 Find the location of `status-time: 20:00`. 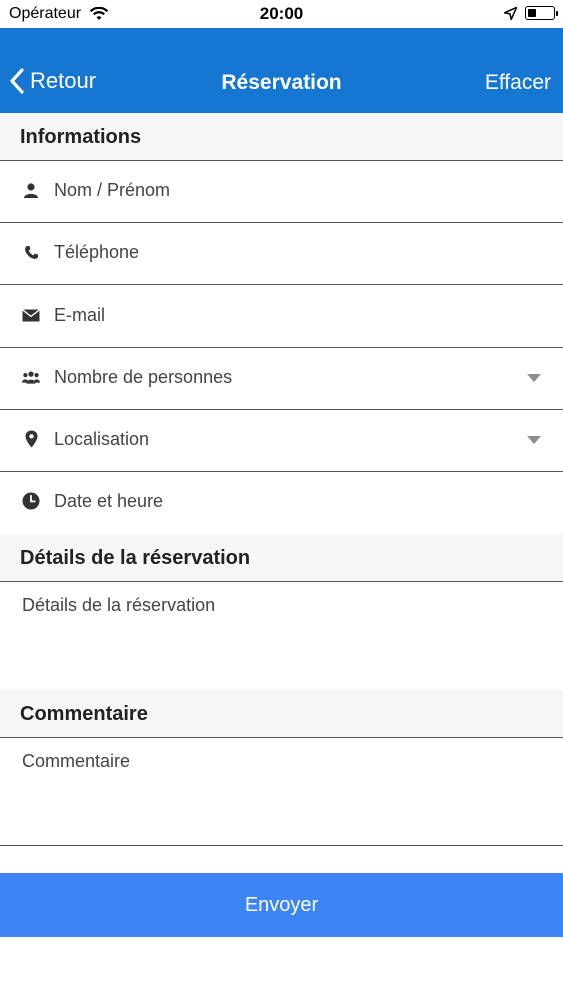

status-time: 20:00 is located at coordinates (281, 13).